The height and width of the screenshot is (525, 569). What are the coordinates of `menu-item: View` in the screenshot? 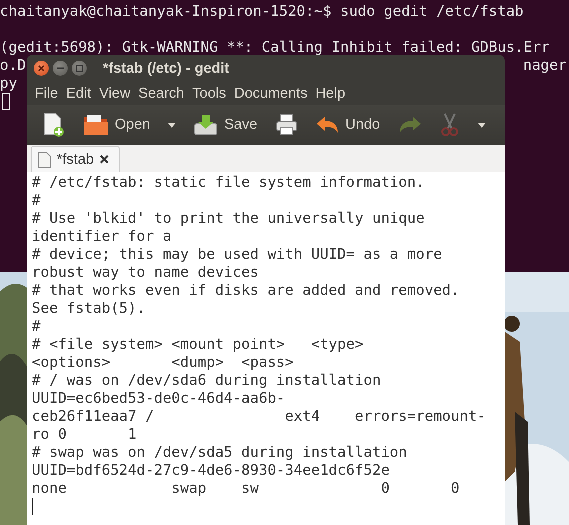 It's located at (115, 94).